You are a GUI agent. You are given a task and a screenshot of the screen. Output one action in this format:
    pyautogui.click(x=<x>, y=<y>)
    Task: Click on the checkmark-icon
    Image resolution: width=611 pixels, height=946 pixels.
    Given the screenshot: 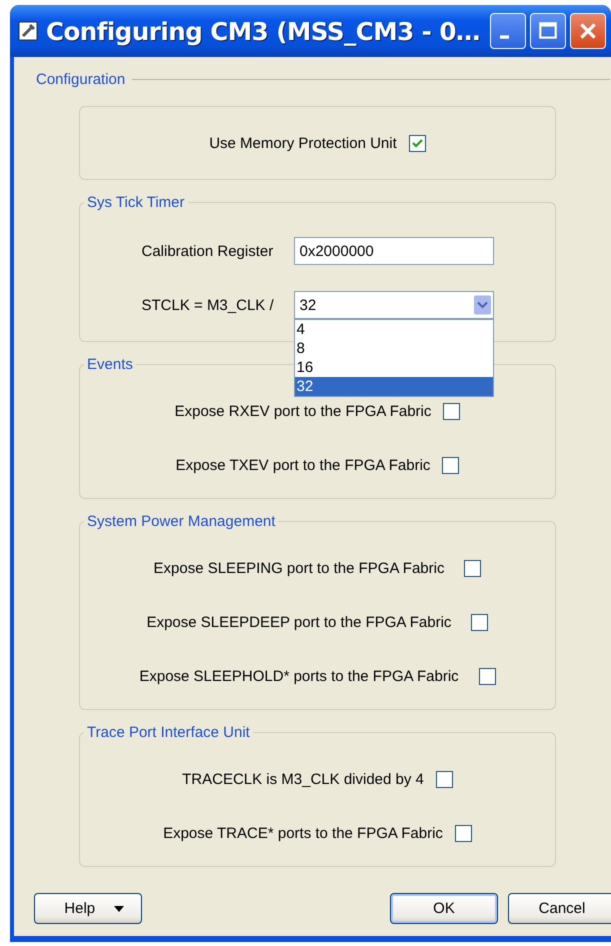 What is the action you would take?
    pyautogui.click(x=417, y=143)
    